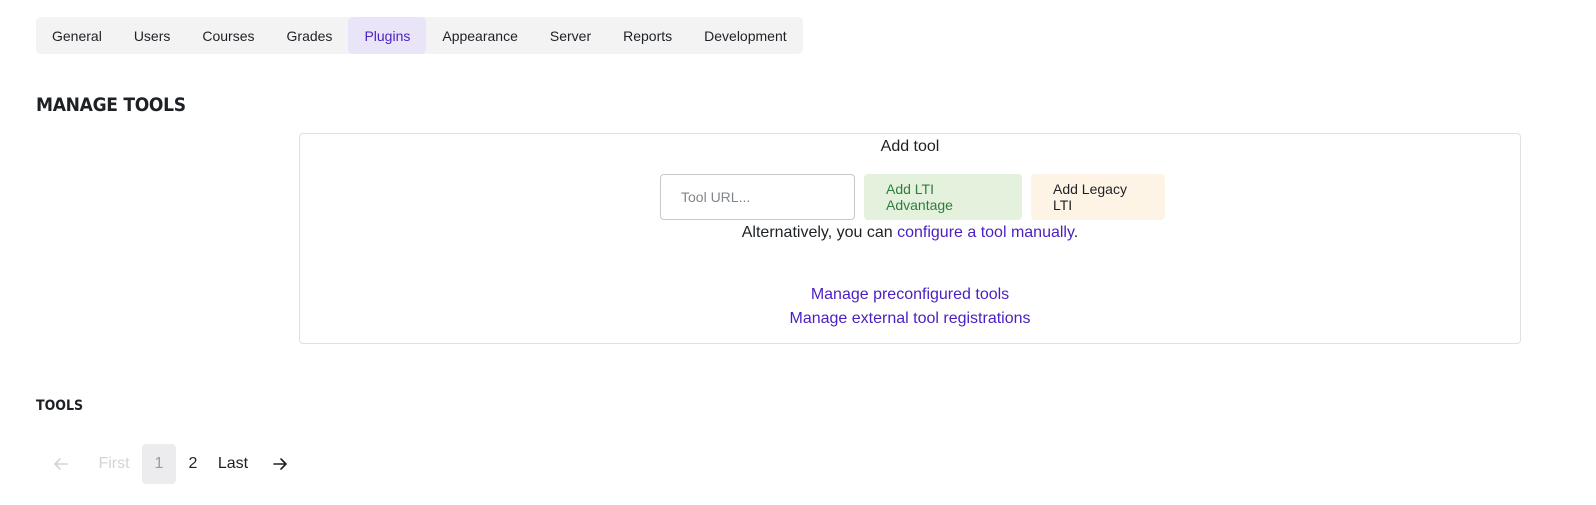  Describe the element at coordinates (228, 35) in the screenshot. I see `tab-courses: Courses` at that location.